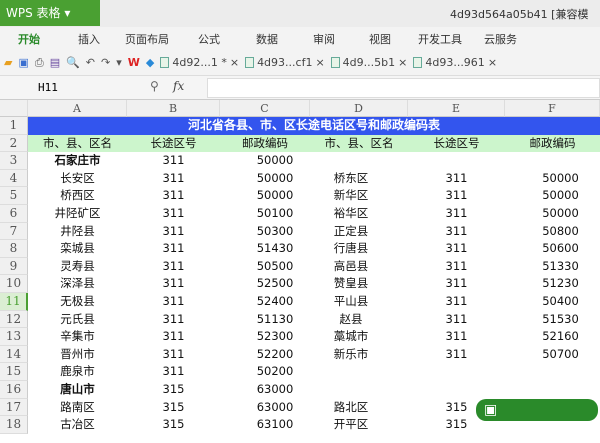 The height and width of the screenshot is (443, 600). Describe the element at coordinates (77, 284) in the screenshot. I see `table-cell: 深泽县` at that location.